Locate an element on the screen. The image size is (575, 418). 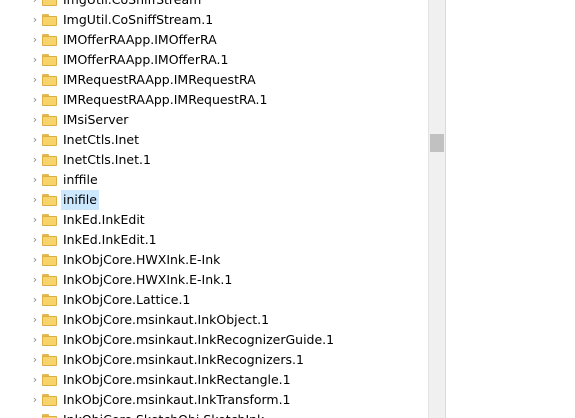
tree-node: › inffile is located at coordinates (214, 180).